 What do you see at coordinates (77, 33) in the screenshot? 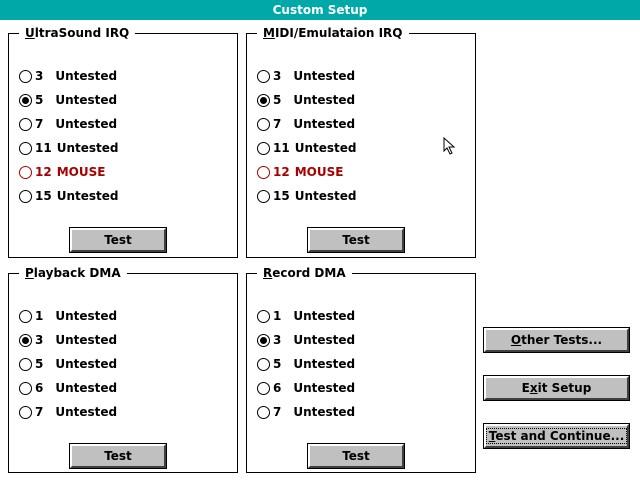
I see `ultrasound-irq-label: UltraSound IRQ` at bounding box center [77, 33].